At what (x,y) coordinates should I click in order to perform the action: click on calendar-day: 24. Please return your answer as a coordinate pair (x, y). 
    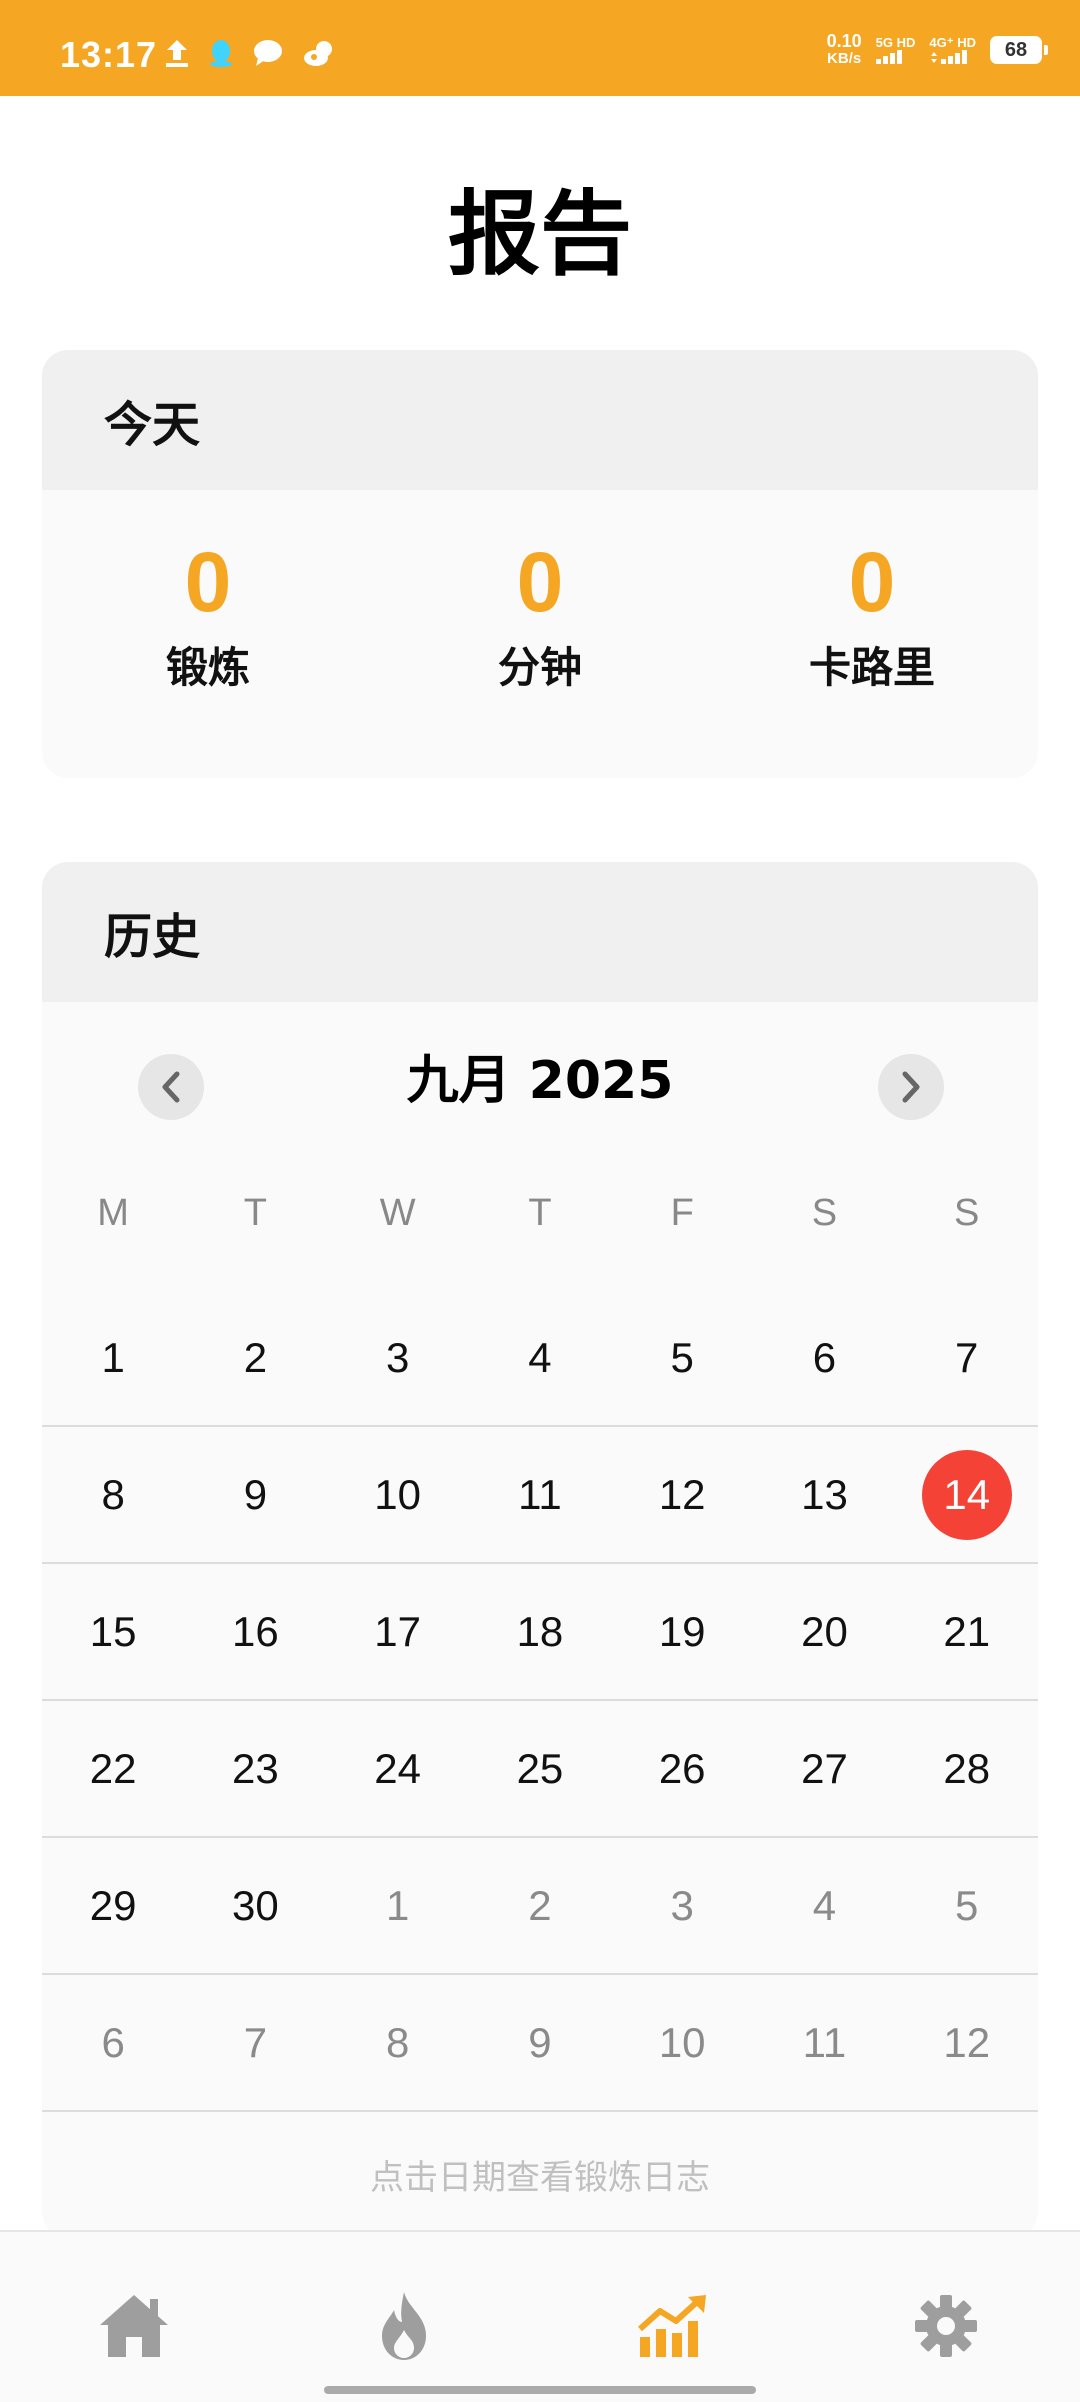
    Looking at the image, I should click on (398, 1768).